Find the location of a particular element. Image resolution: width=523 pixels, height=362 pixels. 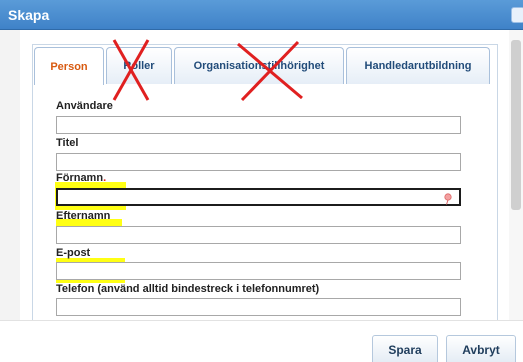

tab-label: Organisationstillhörighet is located at coordinates (259, 66).